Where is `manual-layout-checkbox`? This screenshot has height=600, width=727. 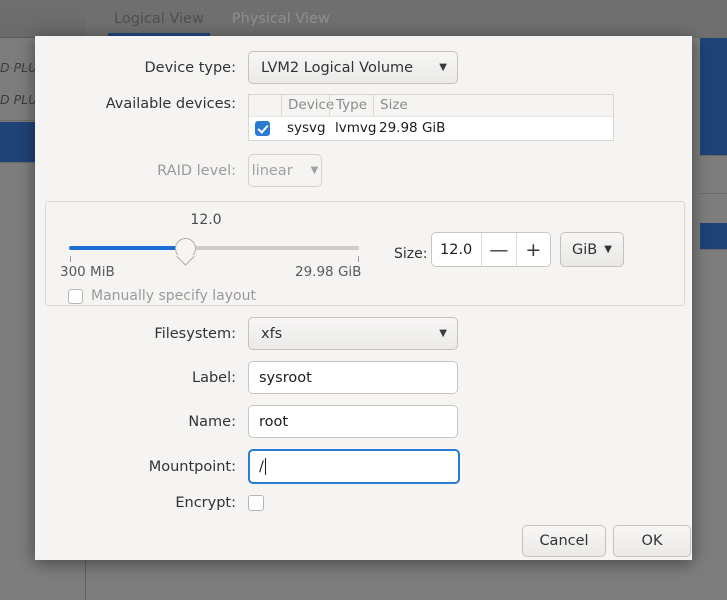 manual-layout-checkbox is located at coordinates (75, 296).